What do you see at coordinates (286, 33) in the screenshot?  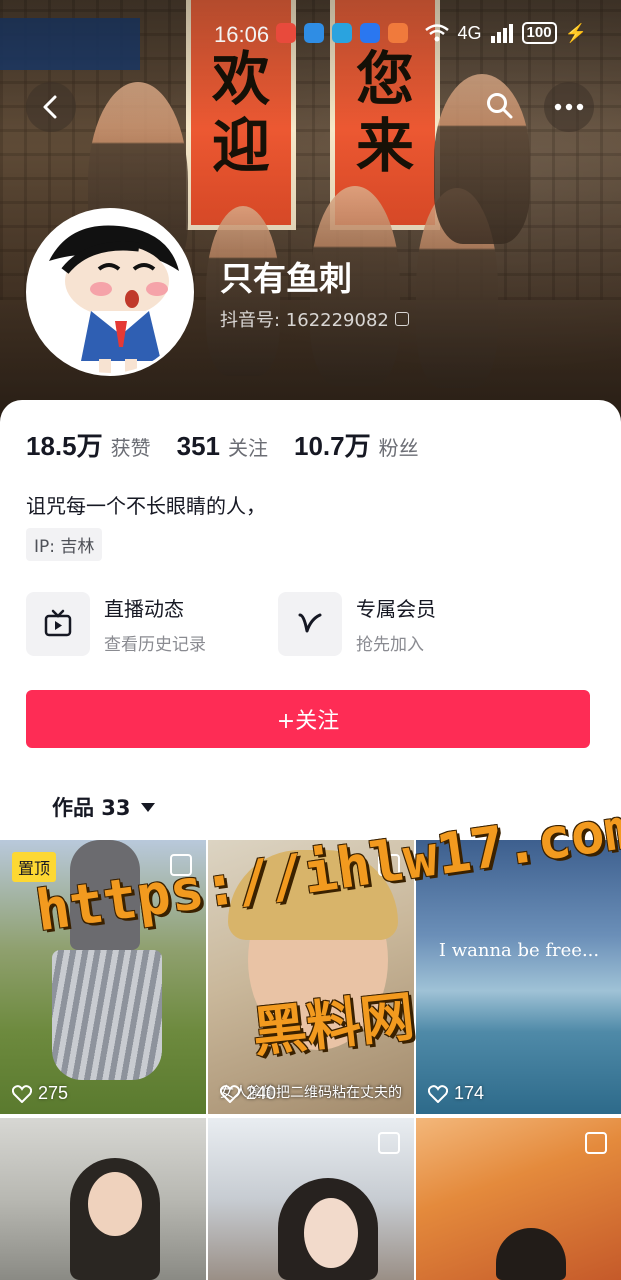 I see `missed-call-icon` at bounding box center [286, 33].